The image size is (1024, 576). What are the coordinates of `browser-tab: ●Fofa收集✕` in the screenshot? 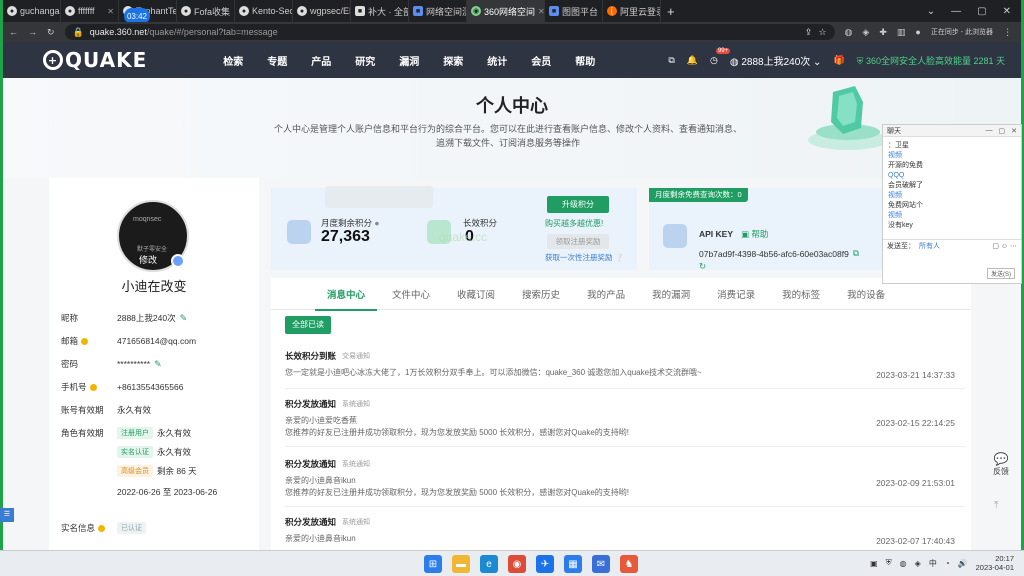 It's located at (206, 11).